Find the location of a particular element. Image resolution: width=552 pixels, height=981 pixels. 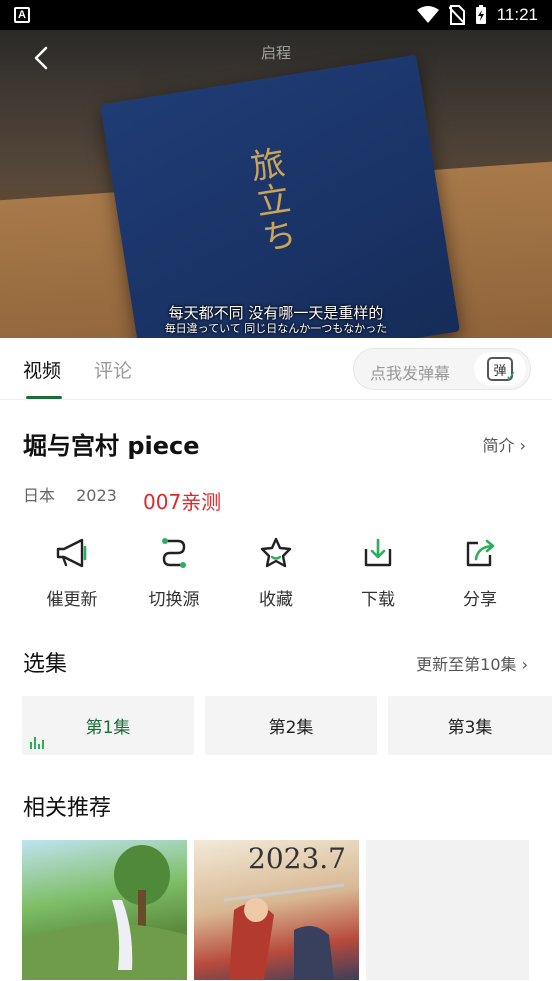

favorite-label: 收藏 is located at coordinates (276, 600).